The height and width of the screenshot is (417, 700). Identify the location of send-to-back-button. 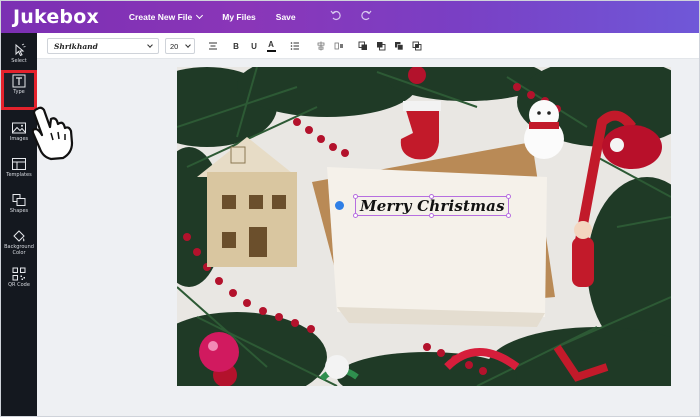
(417, 46).